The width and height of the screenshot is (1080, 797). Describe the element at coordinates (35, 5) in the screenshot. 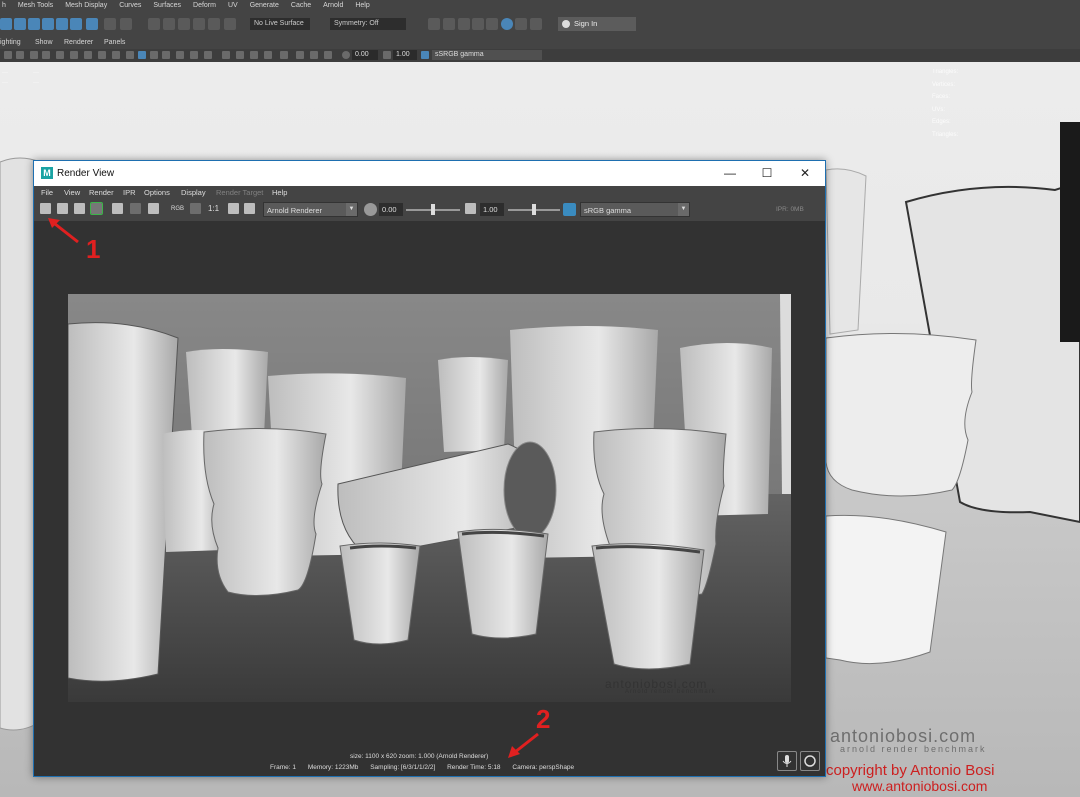

I see `menu-item: Mesh Tools` at that location.